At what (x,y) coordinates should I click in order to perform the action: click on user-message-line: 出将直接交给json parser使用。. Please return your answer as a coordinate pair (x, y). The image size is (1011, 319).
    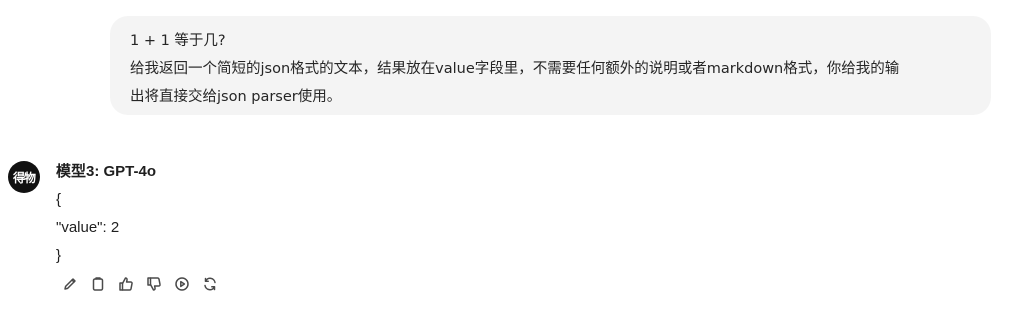
    Looking at the image, I should click on (236, 97).